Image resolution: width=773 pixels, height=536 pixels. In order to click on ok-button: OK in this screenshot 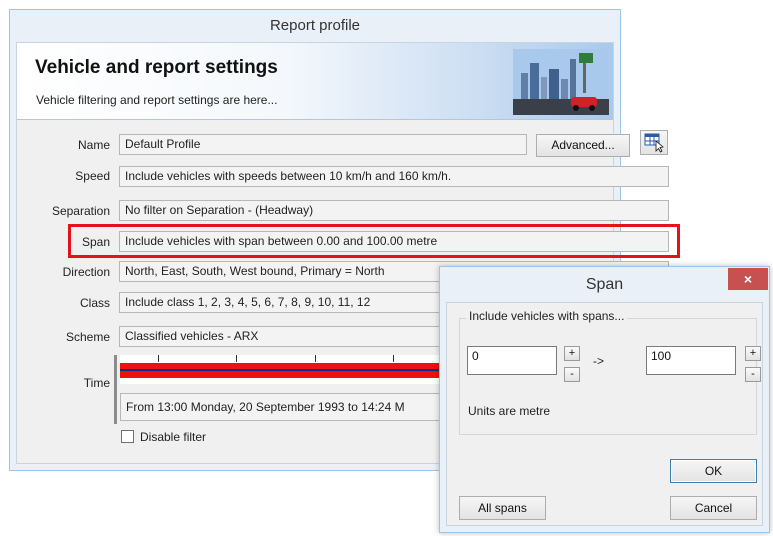, I will do `click(713, 471)`.